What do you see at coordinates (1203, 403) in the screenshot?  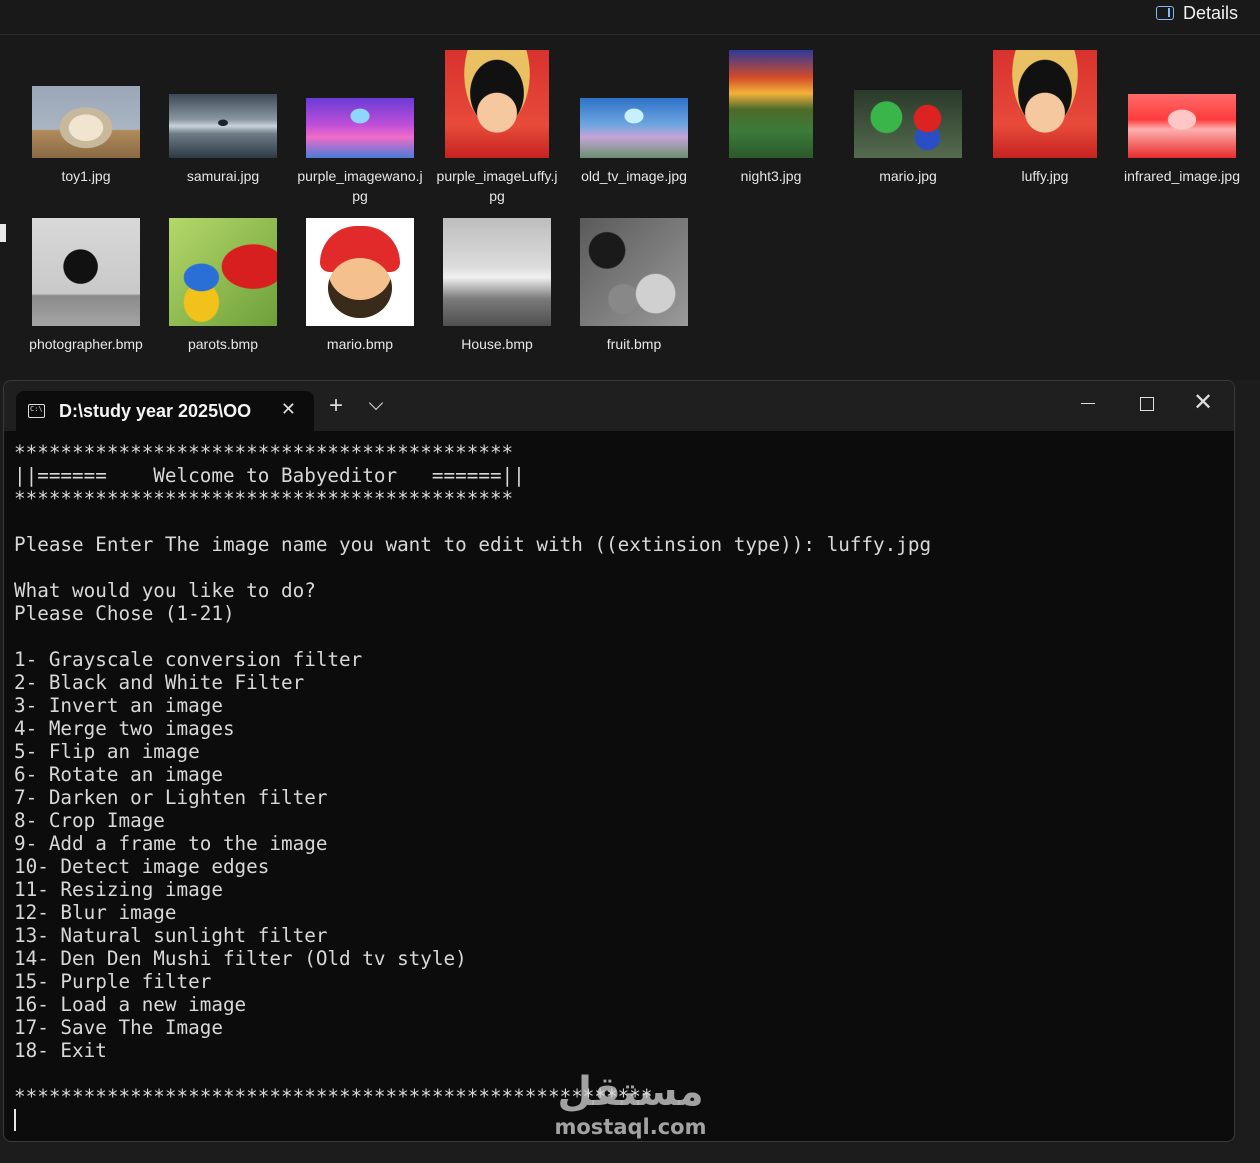 I see `close-window-button: ✕` at bounding box center [1203, 403].